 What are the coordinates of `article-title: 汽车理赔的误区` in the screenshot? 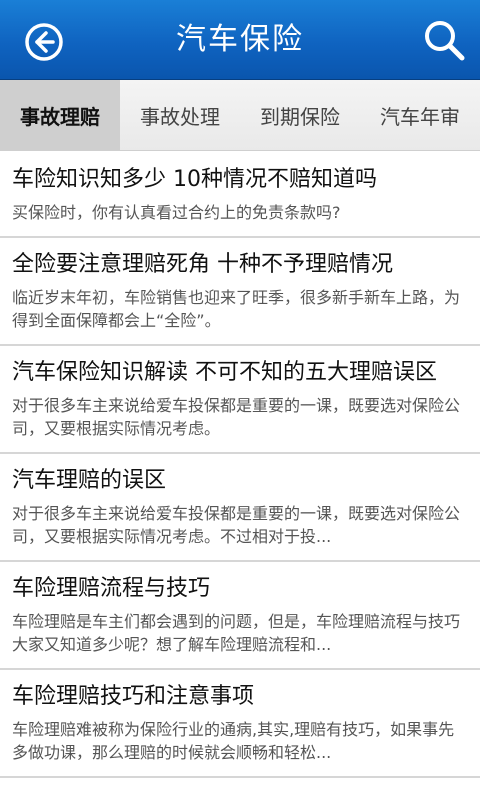 It's located at (89, 480).